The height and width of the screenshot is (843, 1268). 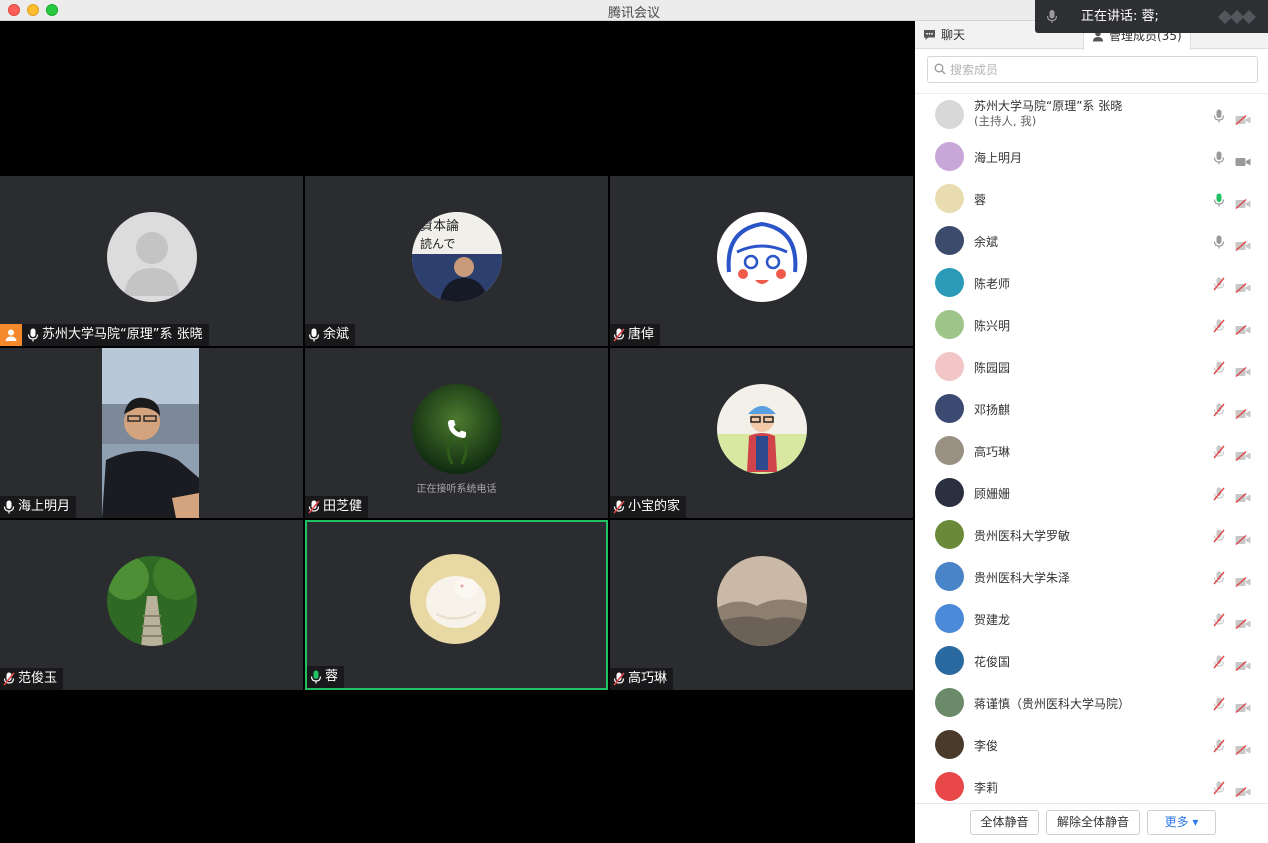 What do you see at coordinates (1091, 451) in the screenshot?
I see `member-row: 高巧琳` at bounding box center [1091, 451].